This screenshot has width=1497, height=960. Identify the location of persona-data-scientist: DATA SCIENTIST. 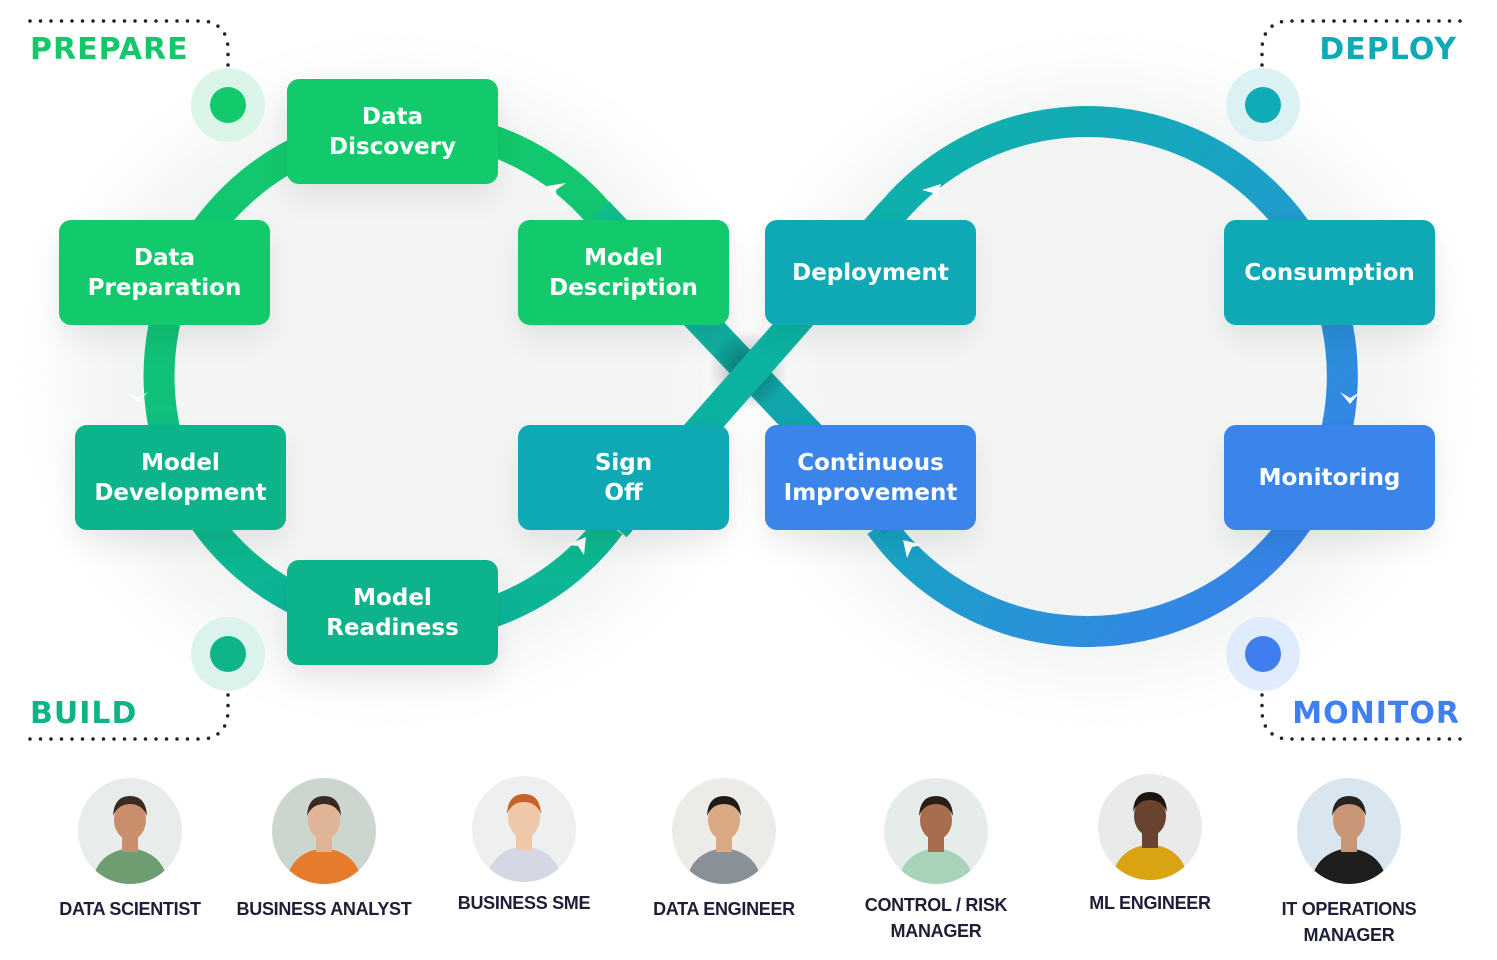
(130, 850).